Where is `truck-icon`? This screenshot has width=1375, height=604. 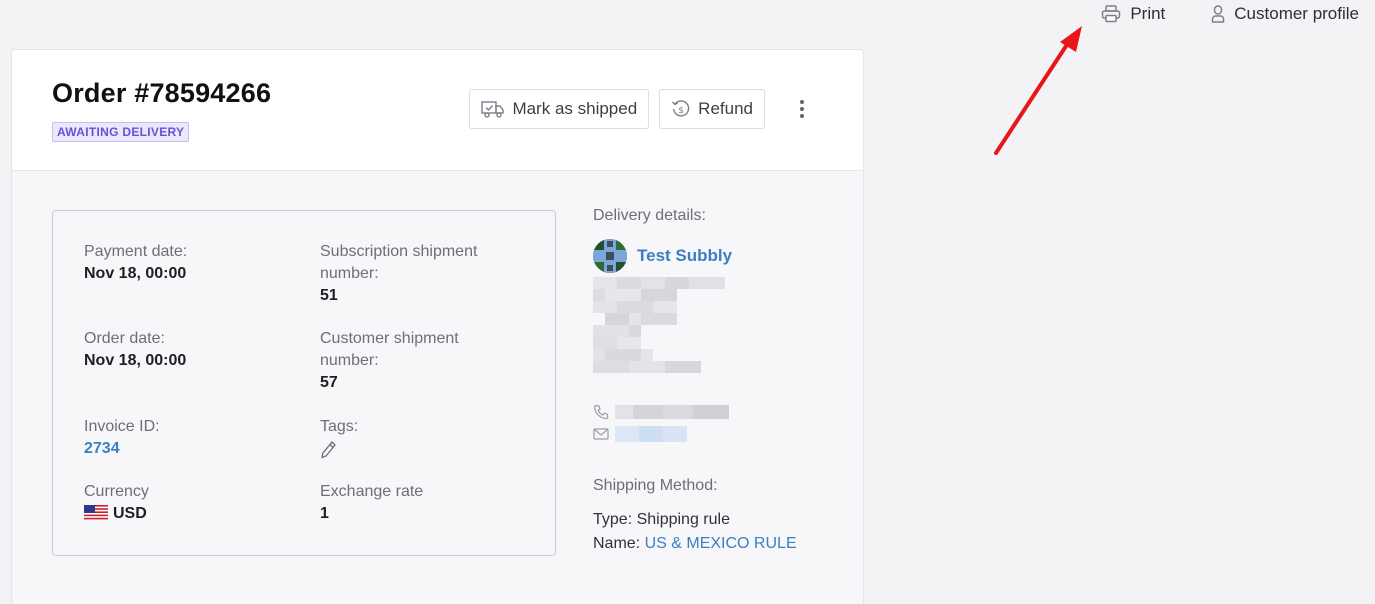
truck-icon is located at coordinates (493, 109).